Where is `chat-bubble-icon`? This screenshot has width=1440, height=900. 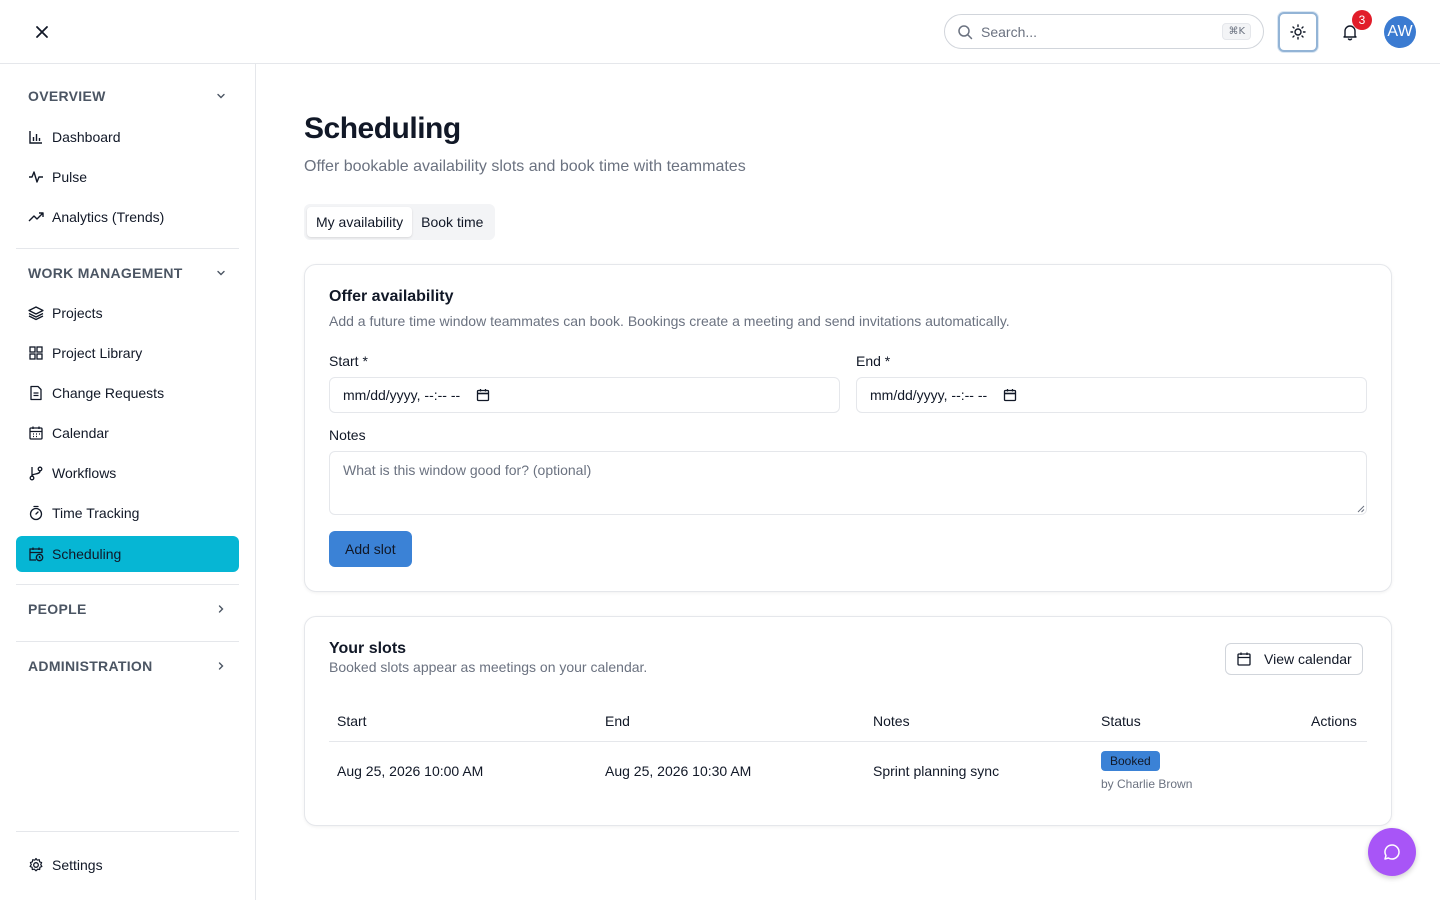
chat-bubble-icon is located at coordinates (1392, 852).